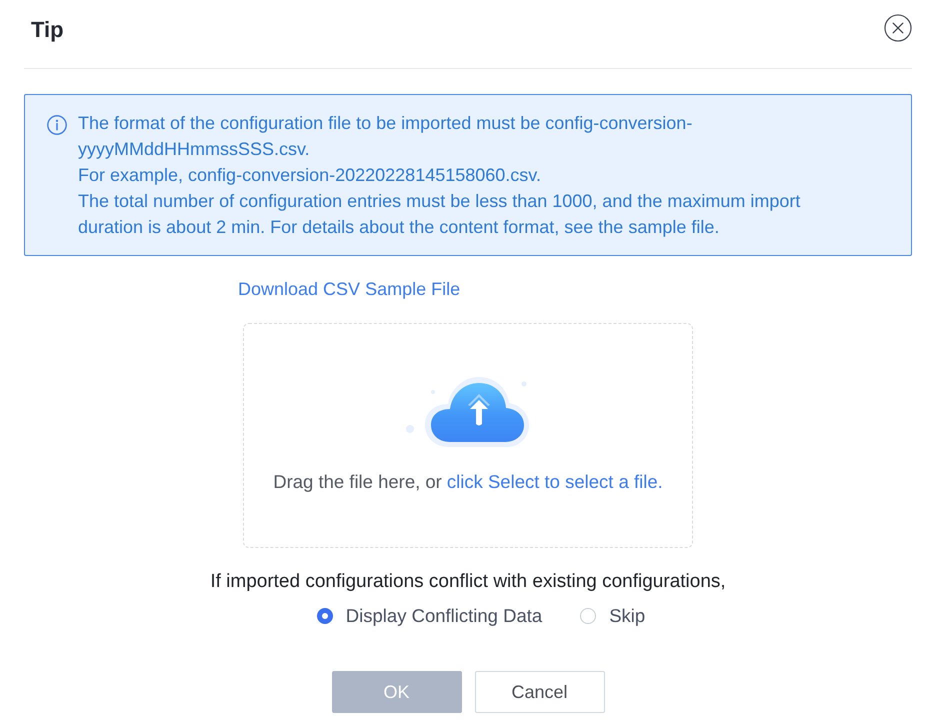  I want to click on cloud-upload-icon, so click(467, 411).